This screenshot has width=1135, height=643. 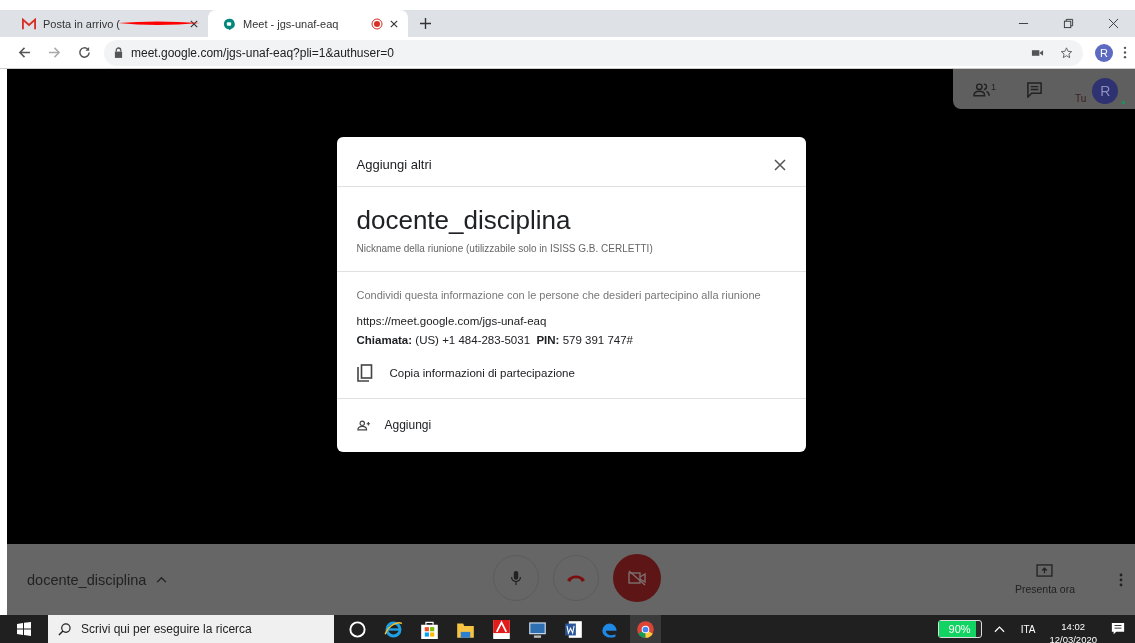 I want to click on dialog-title: Aggiungi altri, so click(x=394, y=164).